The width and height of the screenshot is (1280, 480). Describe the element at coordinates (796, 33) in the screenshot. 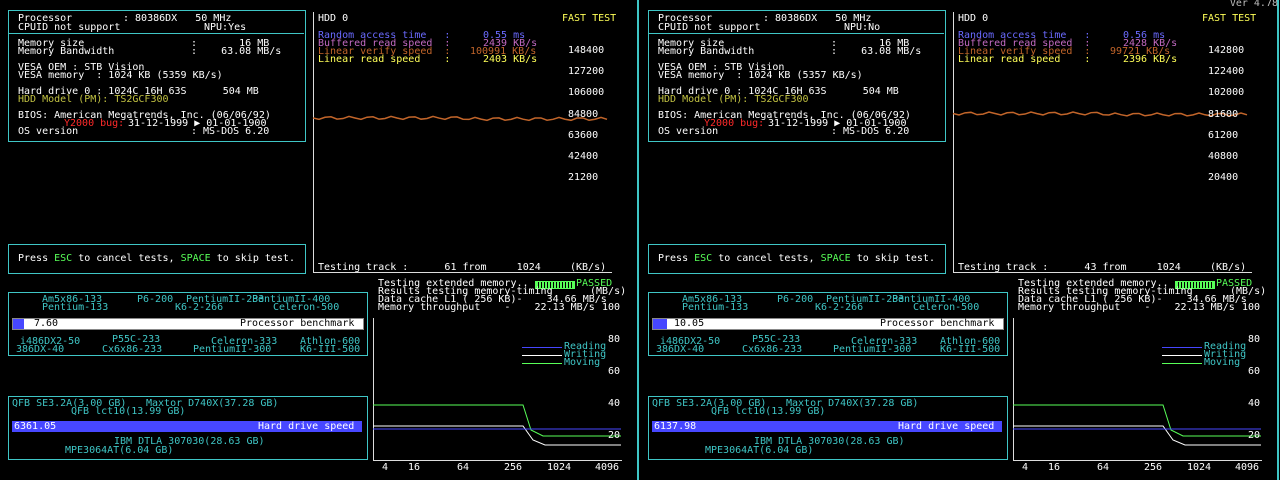

I see `info-separator` at that location.